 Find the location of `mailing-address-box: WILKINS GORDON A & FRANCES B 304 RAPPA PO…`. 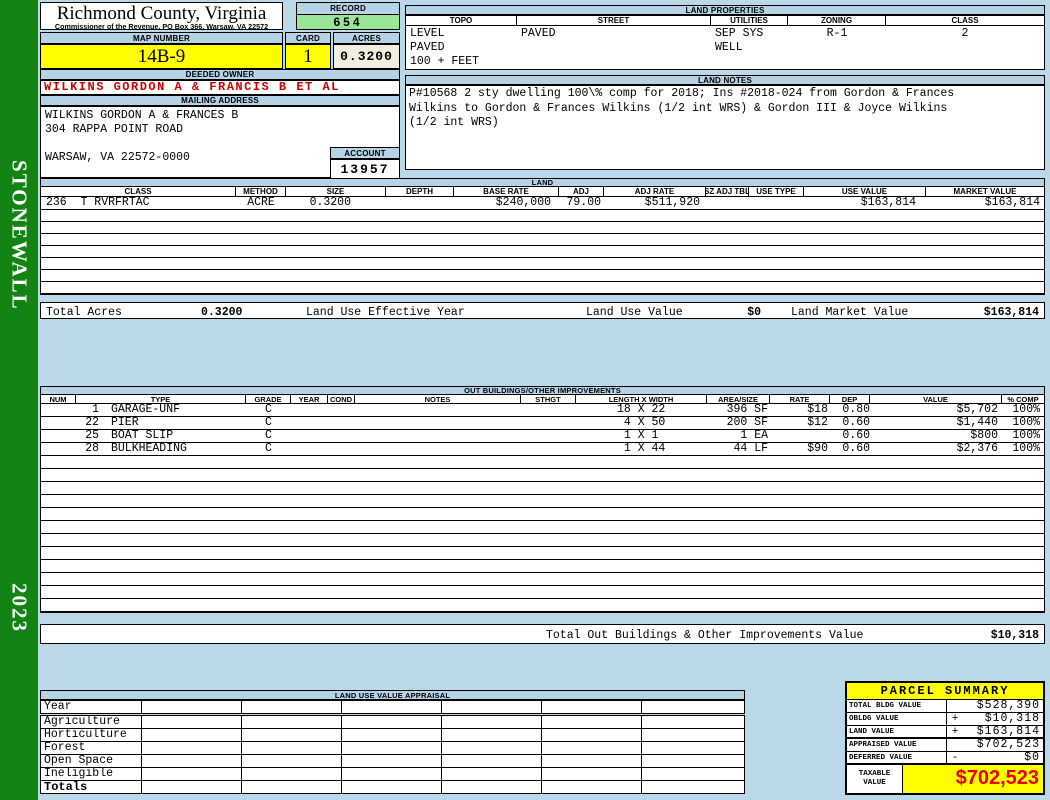

mailing-address-box: WILKINS GORDON A & FRANCES B 304 RAPPA PO… is located at coordinates (220, 142).